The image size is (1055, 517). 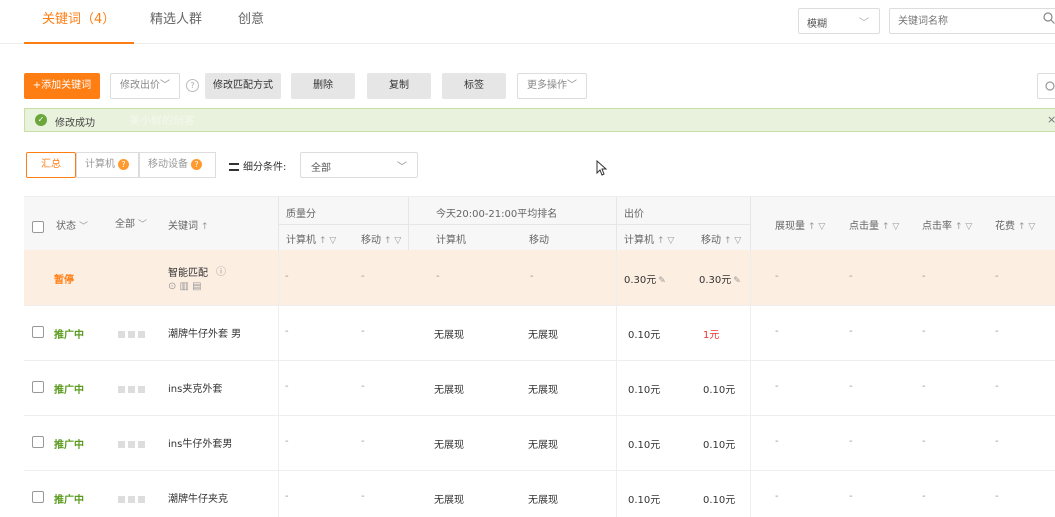 What do you see at coordinates (188, 273) in the screenshot?
I see `keyword-text: 智能匹配` at bounding box center [188, 273].